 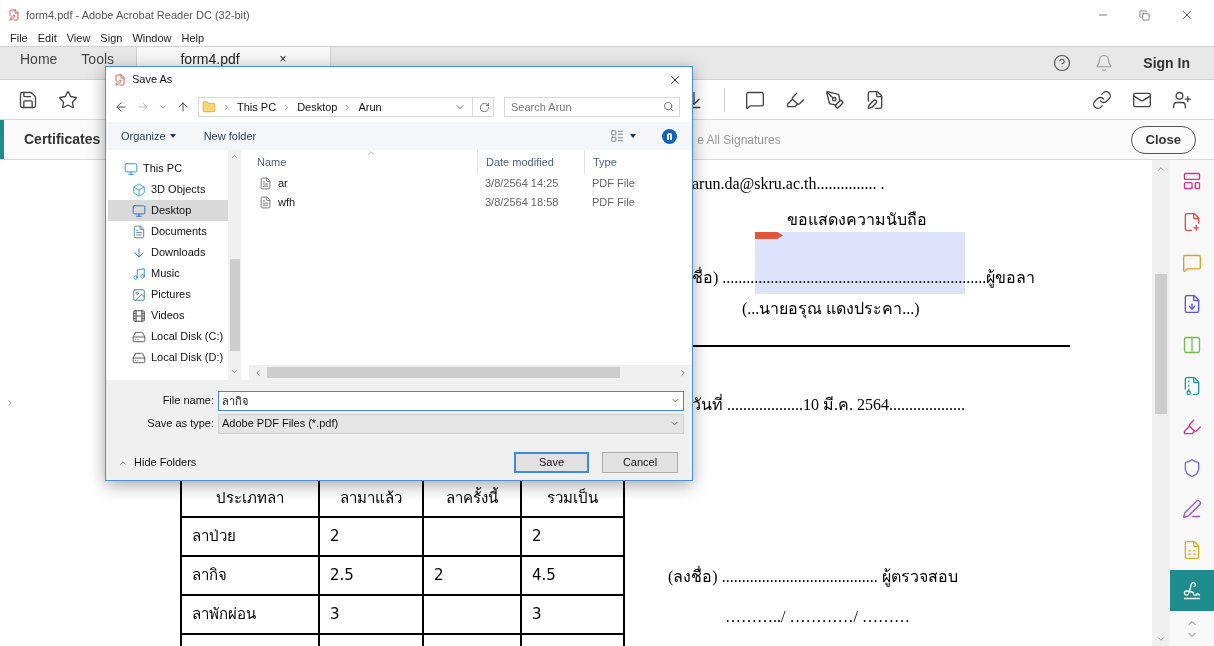 I want to click on tab: Home, so click(x=39, y=63).